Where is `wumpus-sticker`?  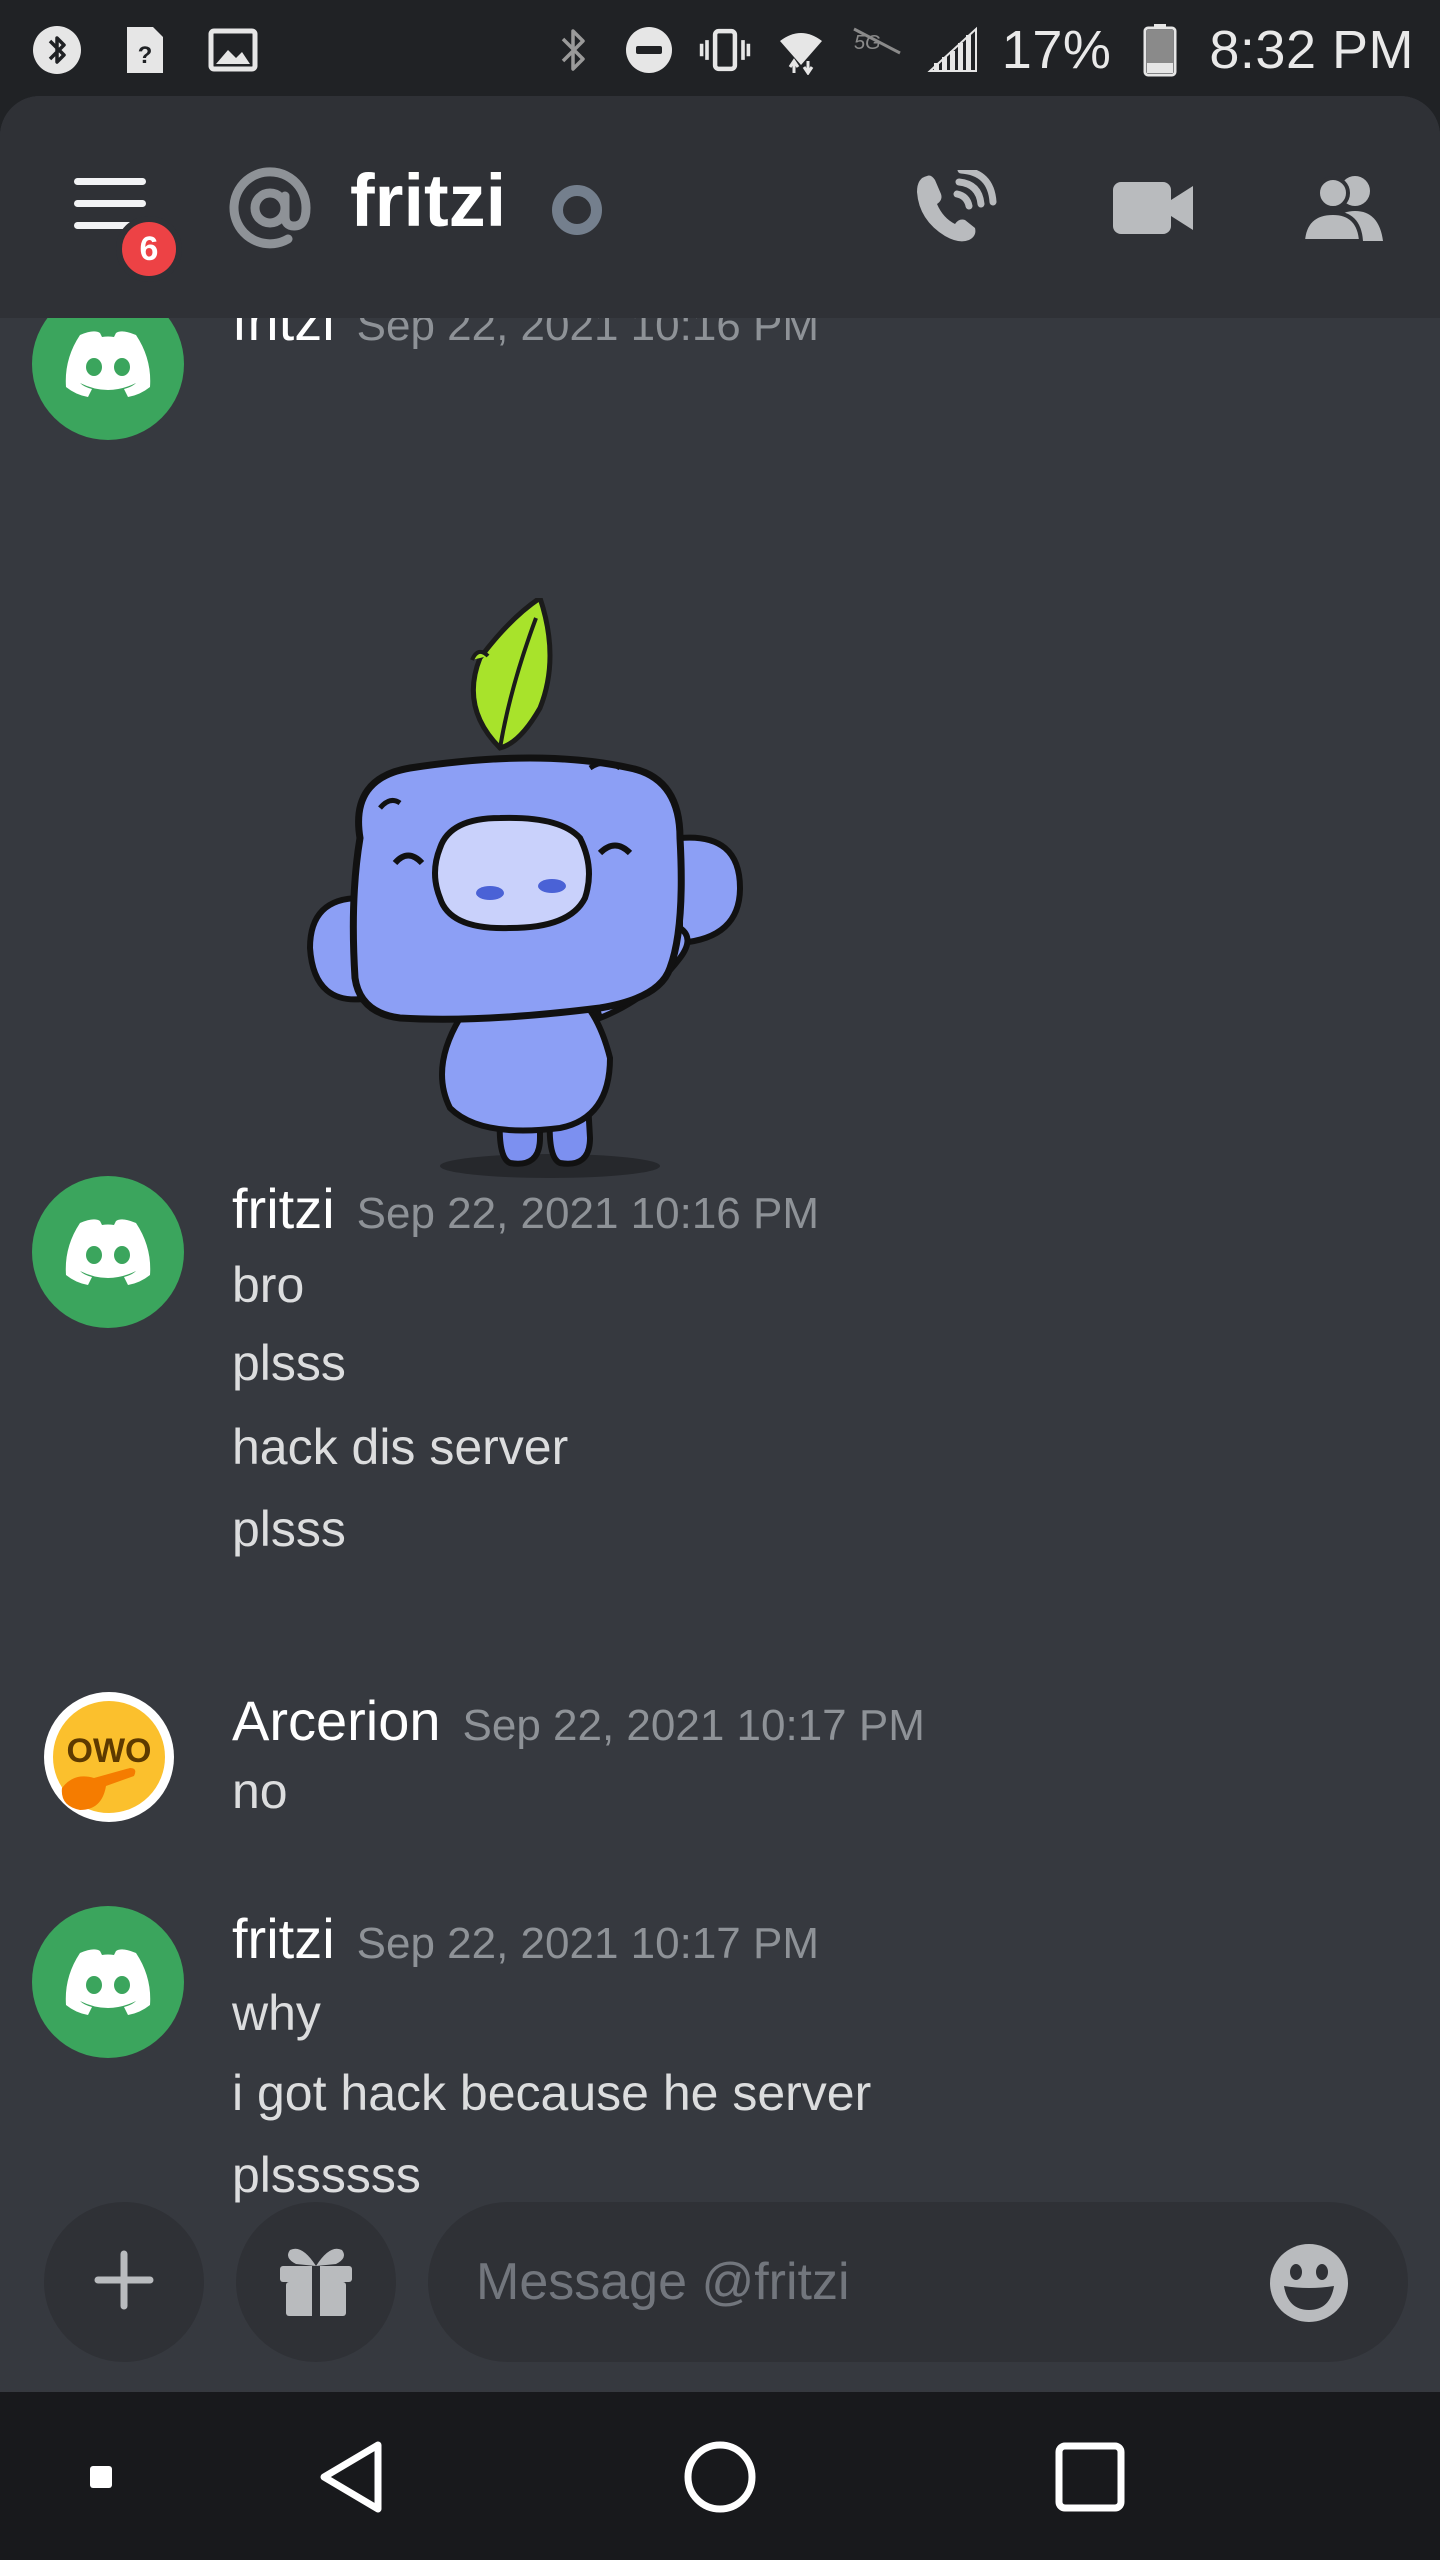
wumpus-sticker is located at coordinates (530, 896).